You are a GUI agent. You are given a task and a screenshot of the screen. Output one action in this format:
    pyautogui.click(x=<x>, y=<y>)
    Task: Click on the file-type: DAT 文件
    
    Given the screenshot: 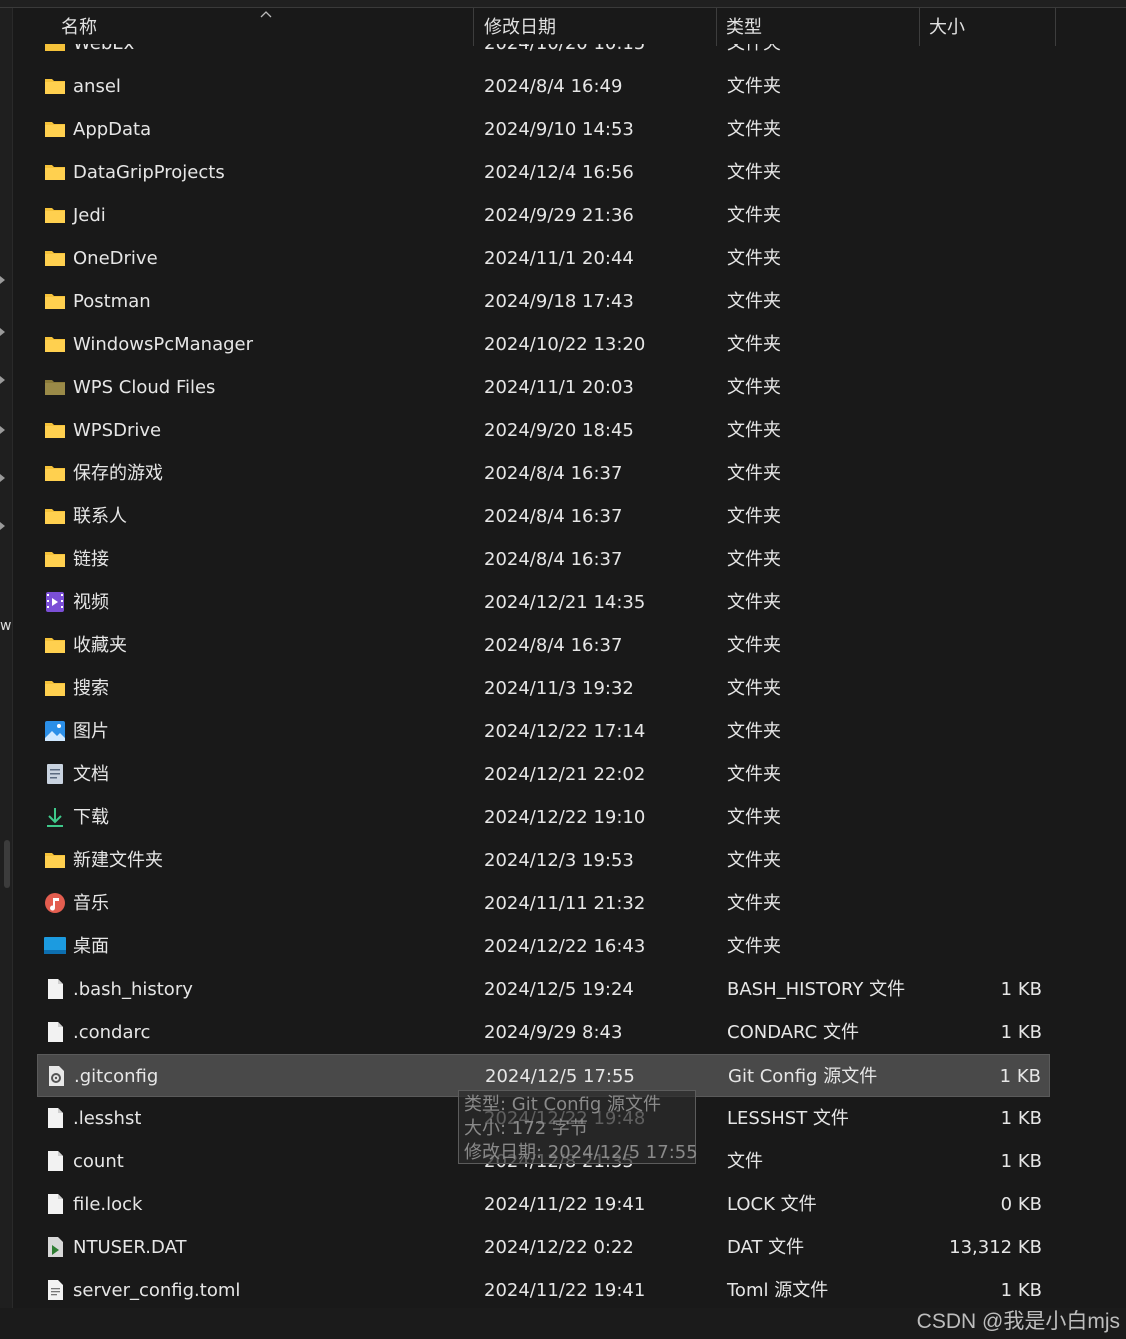 What is the action you would take?
    pyautogui.click(x=766, y=1247)
    